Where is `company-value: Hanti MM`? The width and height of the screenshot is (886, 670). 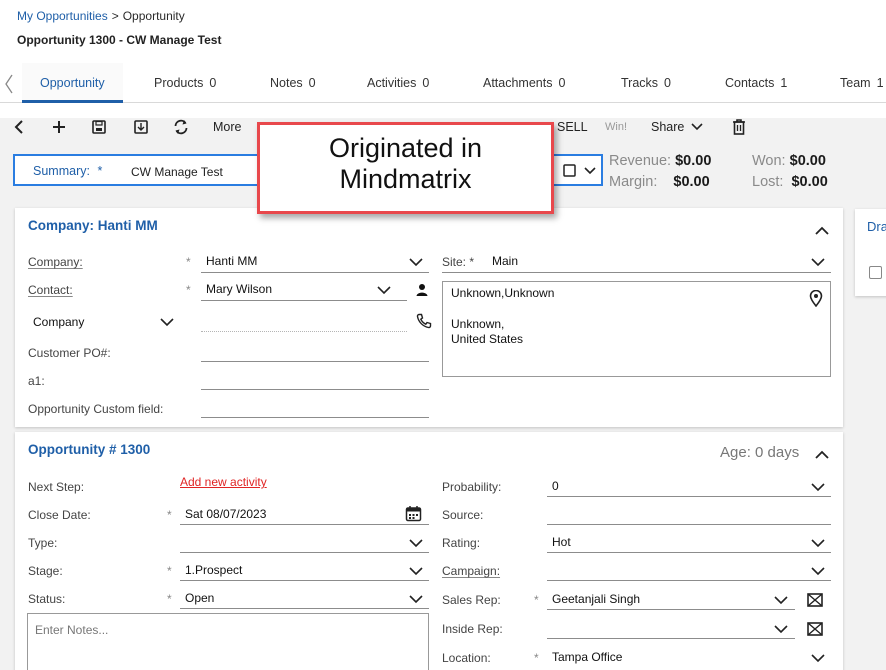
company-value: Hanti MM is located at coordinates (231, 261).